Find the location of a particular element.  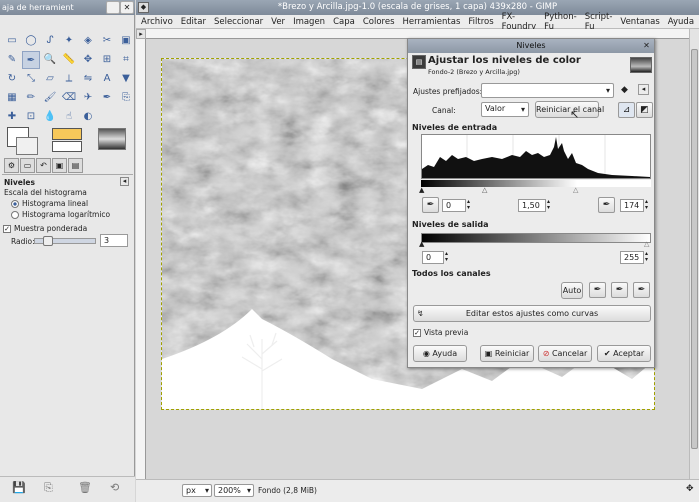

edit-as-curves-button: ↯ Editar estos ajustes como curvas is located at coordinates (532, 313).